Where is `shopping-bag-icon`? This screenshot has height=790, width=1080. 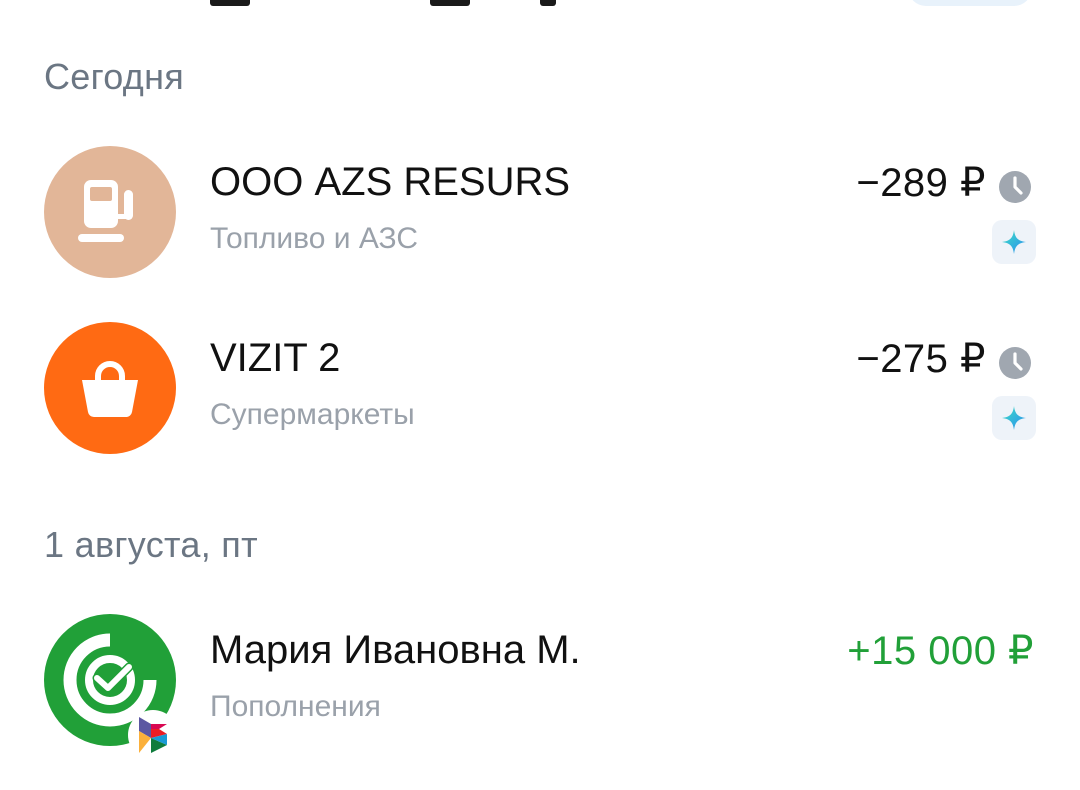 shopping-bag-icon is located at coordinates (110, 388).